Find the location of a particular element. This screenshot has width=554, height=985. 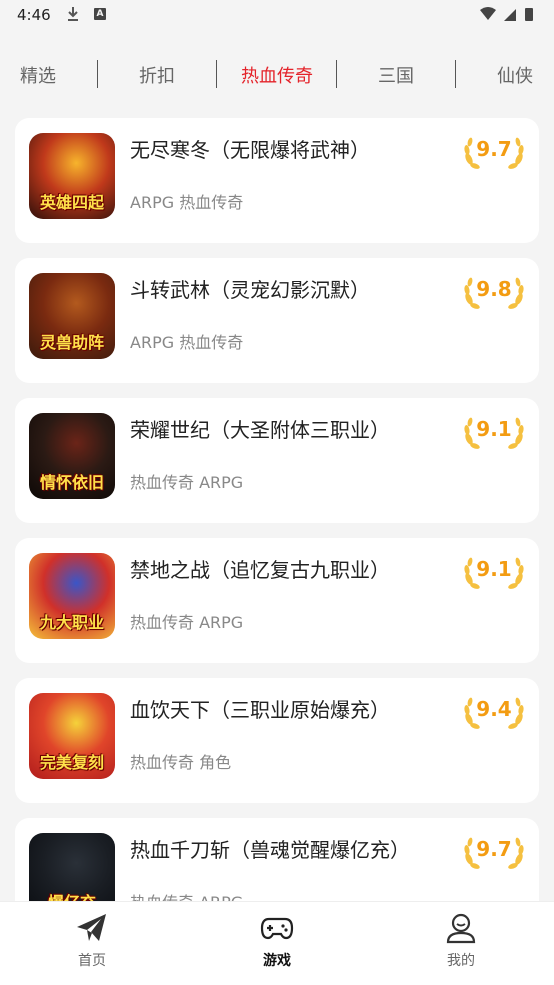

category-tabs: 精选 折扣 热血传奇 三国 仙侠 is located at coordinates (277, 74).